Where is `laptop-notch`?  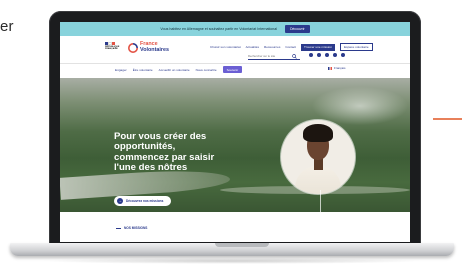 laptop-notch is located at coordinates (242, 245).